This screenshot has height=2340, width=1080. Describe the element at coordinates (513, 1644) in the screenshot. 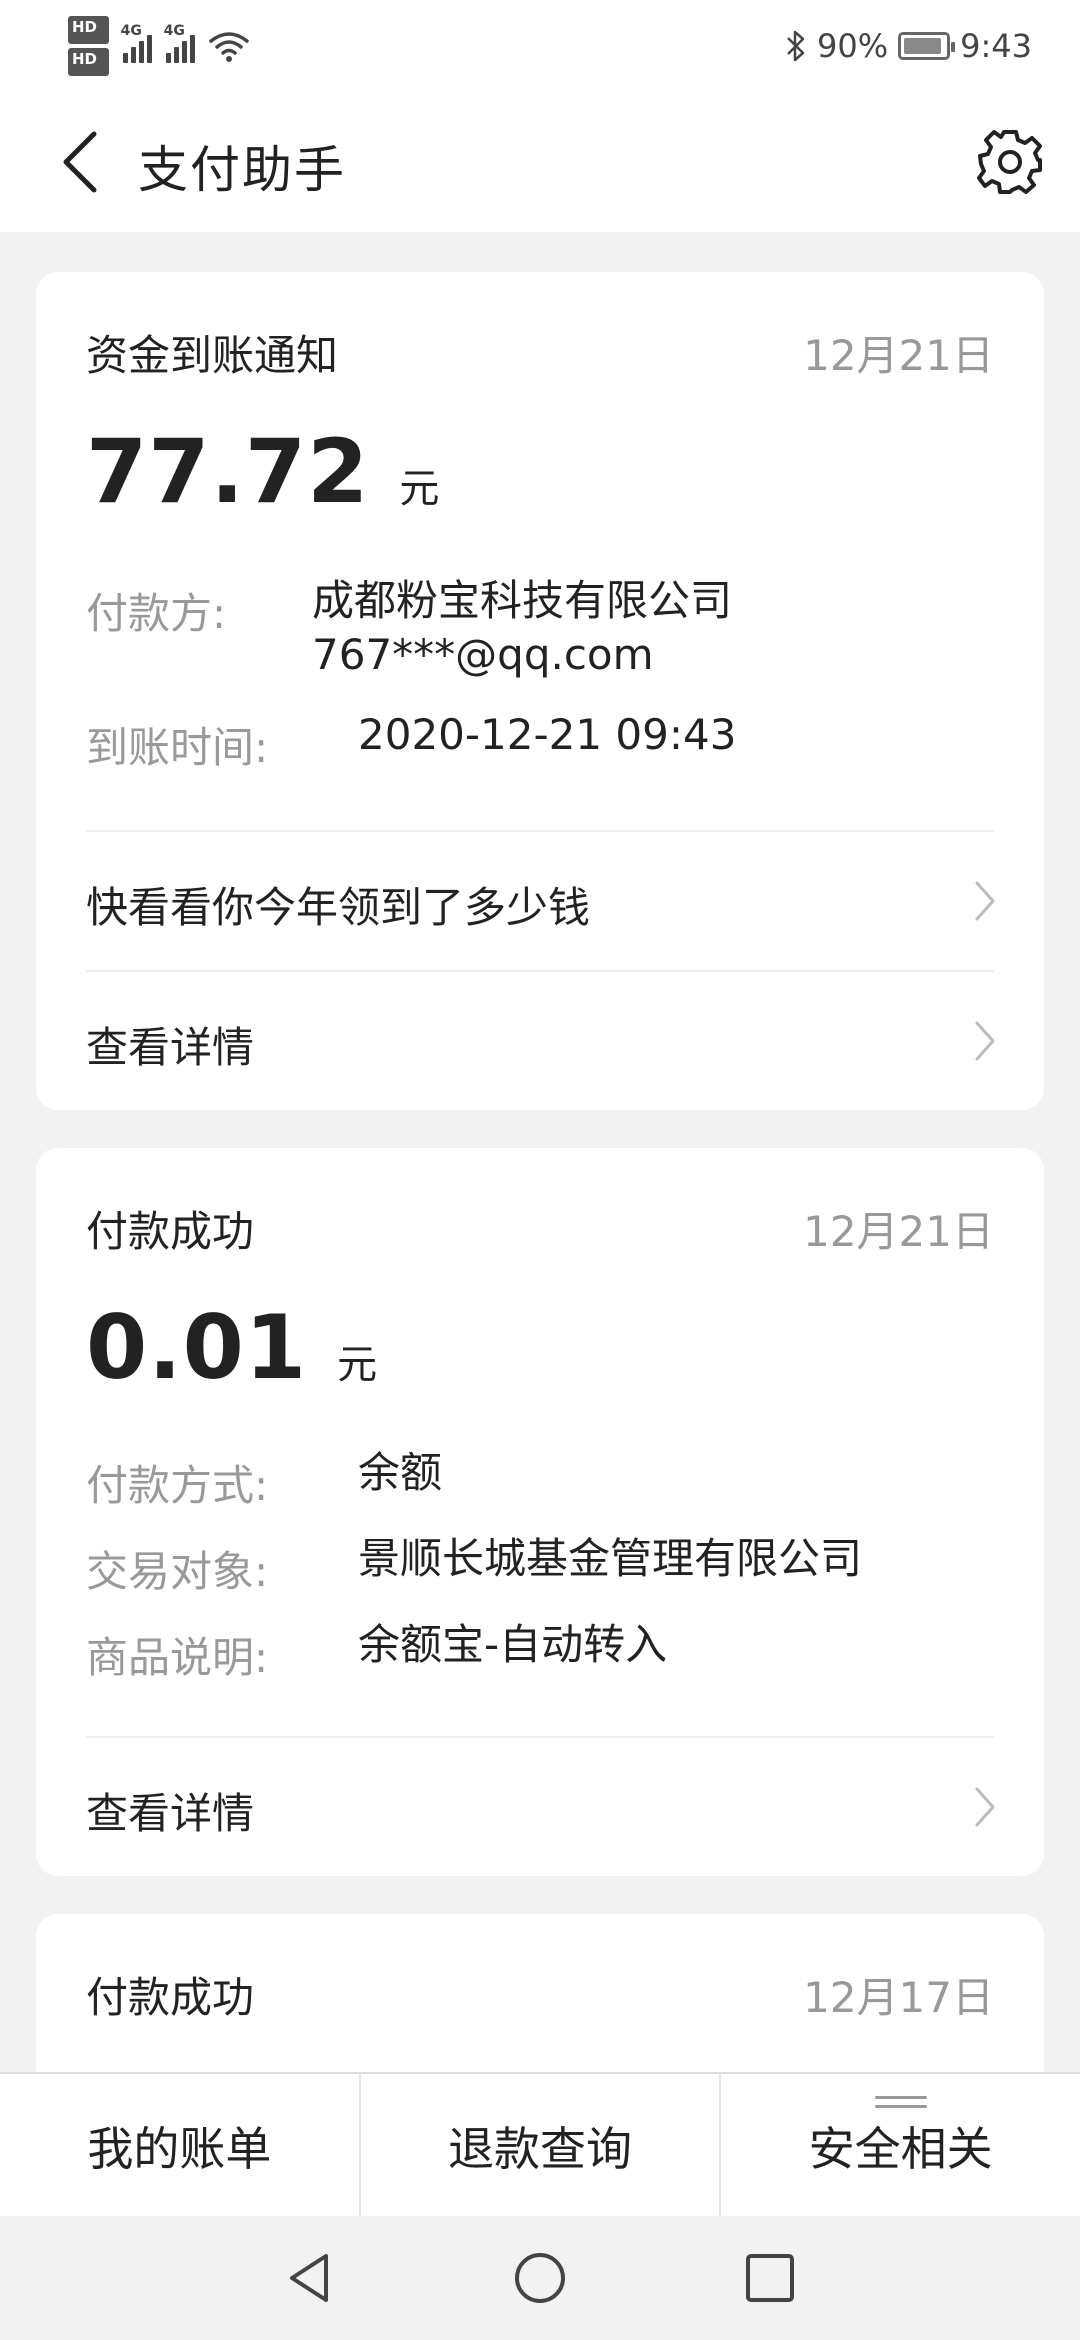

I see `product-desc-value: 余额宝-自动转入` at that location.